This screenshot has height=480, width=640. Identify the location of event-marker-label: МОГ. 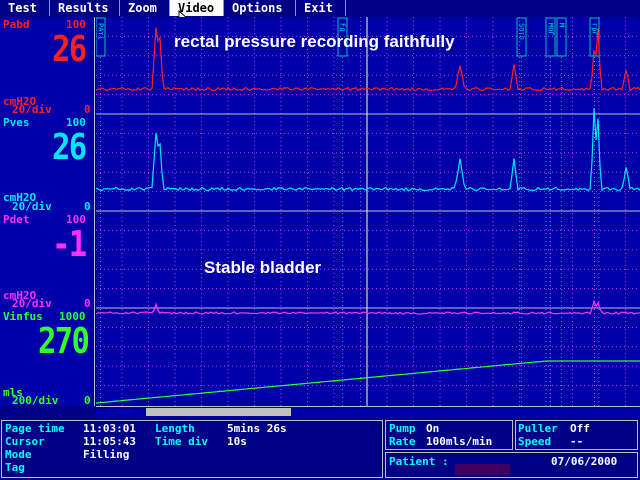
(551, 29).